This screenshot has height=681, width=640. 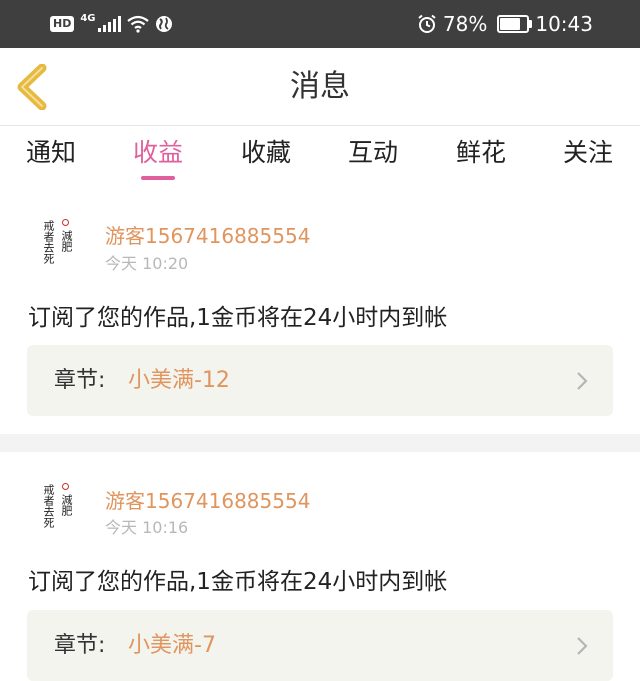 What do you see at coordinates (147, 527) in the screenshot?
I see `message-time: 今天 10:16` at bounding box center [147, 527].